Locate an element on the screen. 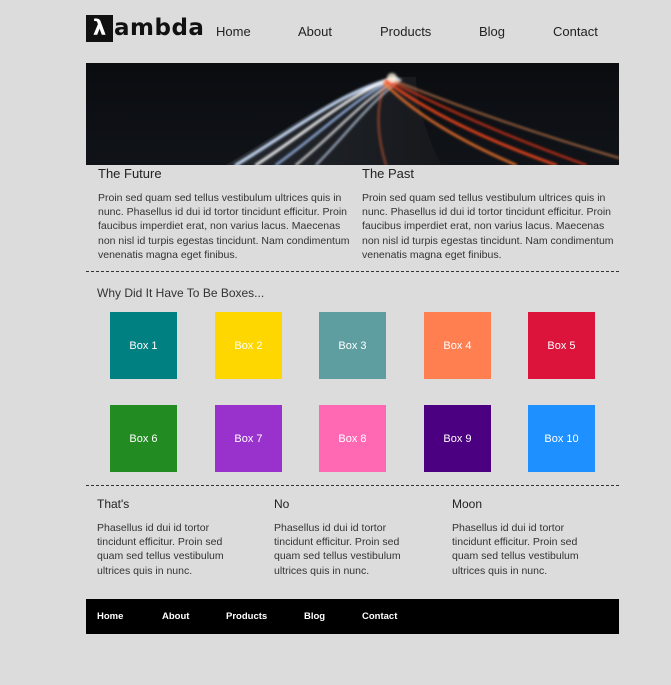  nav-link-home: Home is located at coordinates (233, 31).